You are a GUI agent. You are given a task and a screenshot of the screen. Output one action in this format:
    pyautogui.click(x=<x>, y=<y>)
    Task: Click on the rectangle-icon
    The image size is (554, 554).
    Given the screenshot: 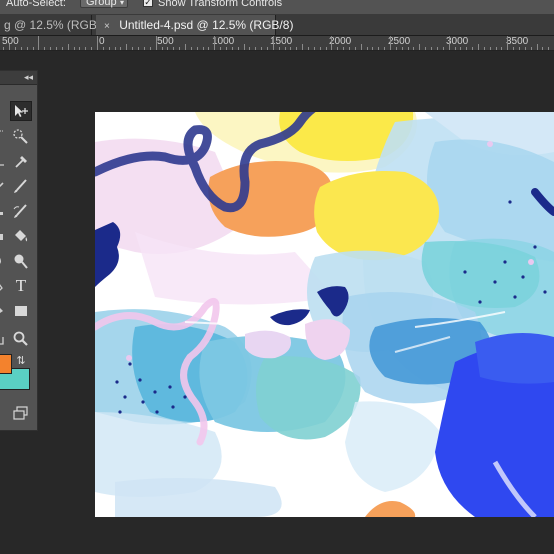 What is the action you would take?
    pyautogui.click(x=21, y=311)
    